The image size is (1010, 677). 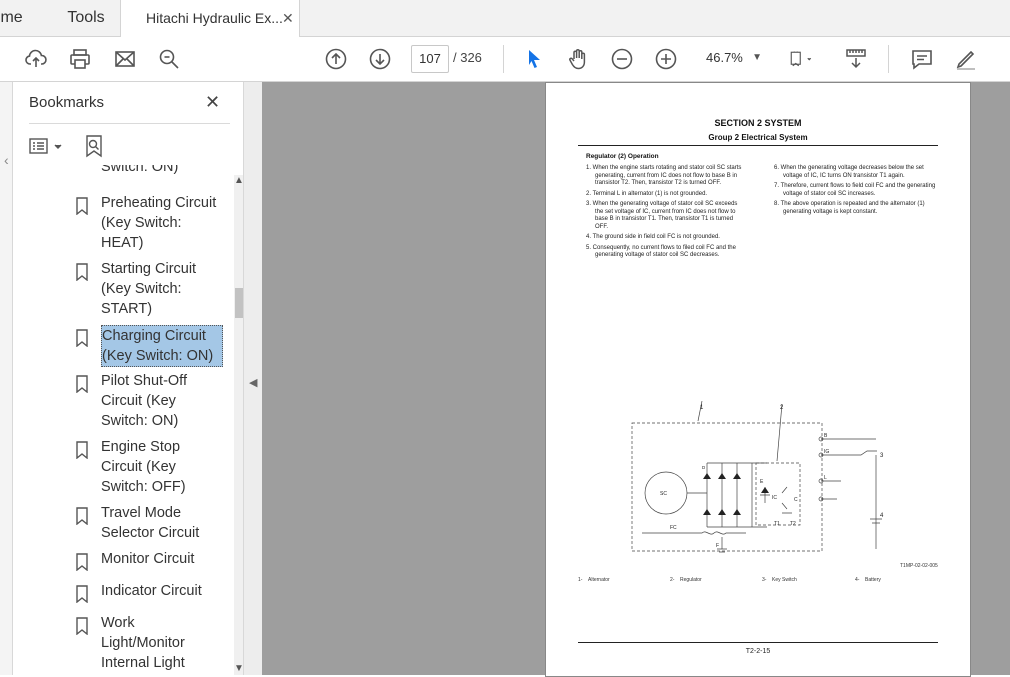 What do you see at coordinates (826, 436) in the screenshot?
I see `label-b: B` at bounding box center [826, 436].